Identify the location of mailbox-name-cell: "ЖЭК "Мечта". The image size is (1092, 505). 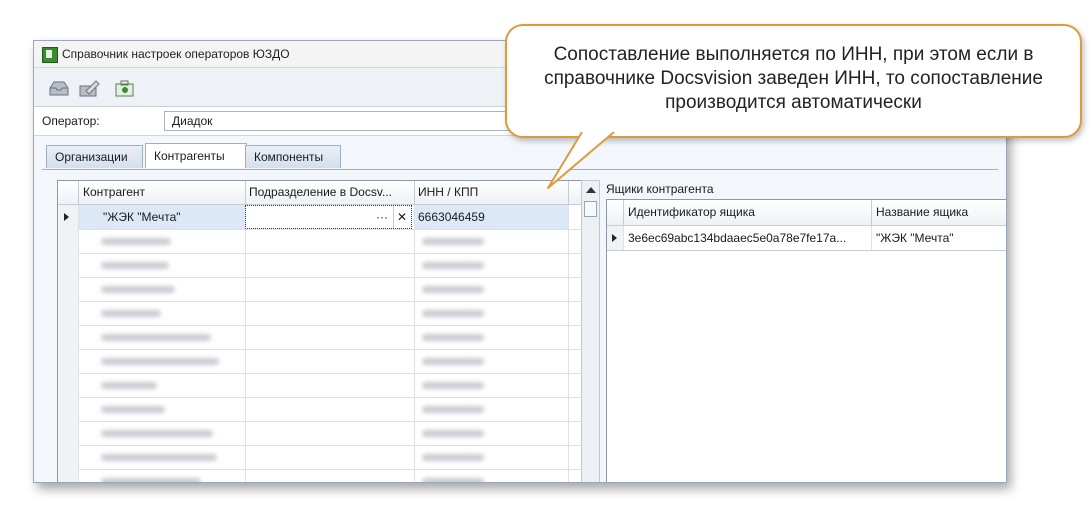
(939, 238).